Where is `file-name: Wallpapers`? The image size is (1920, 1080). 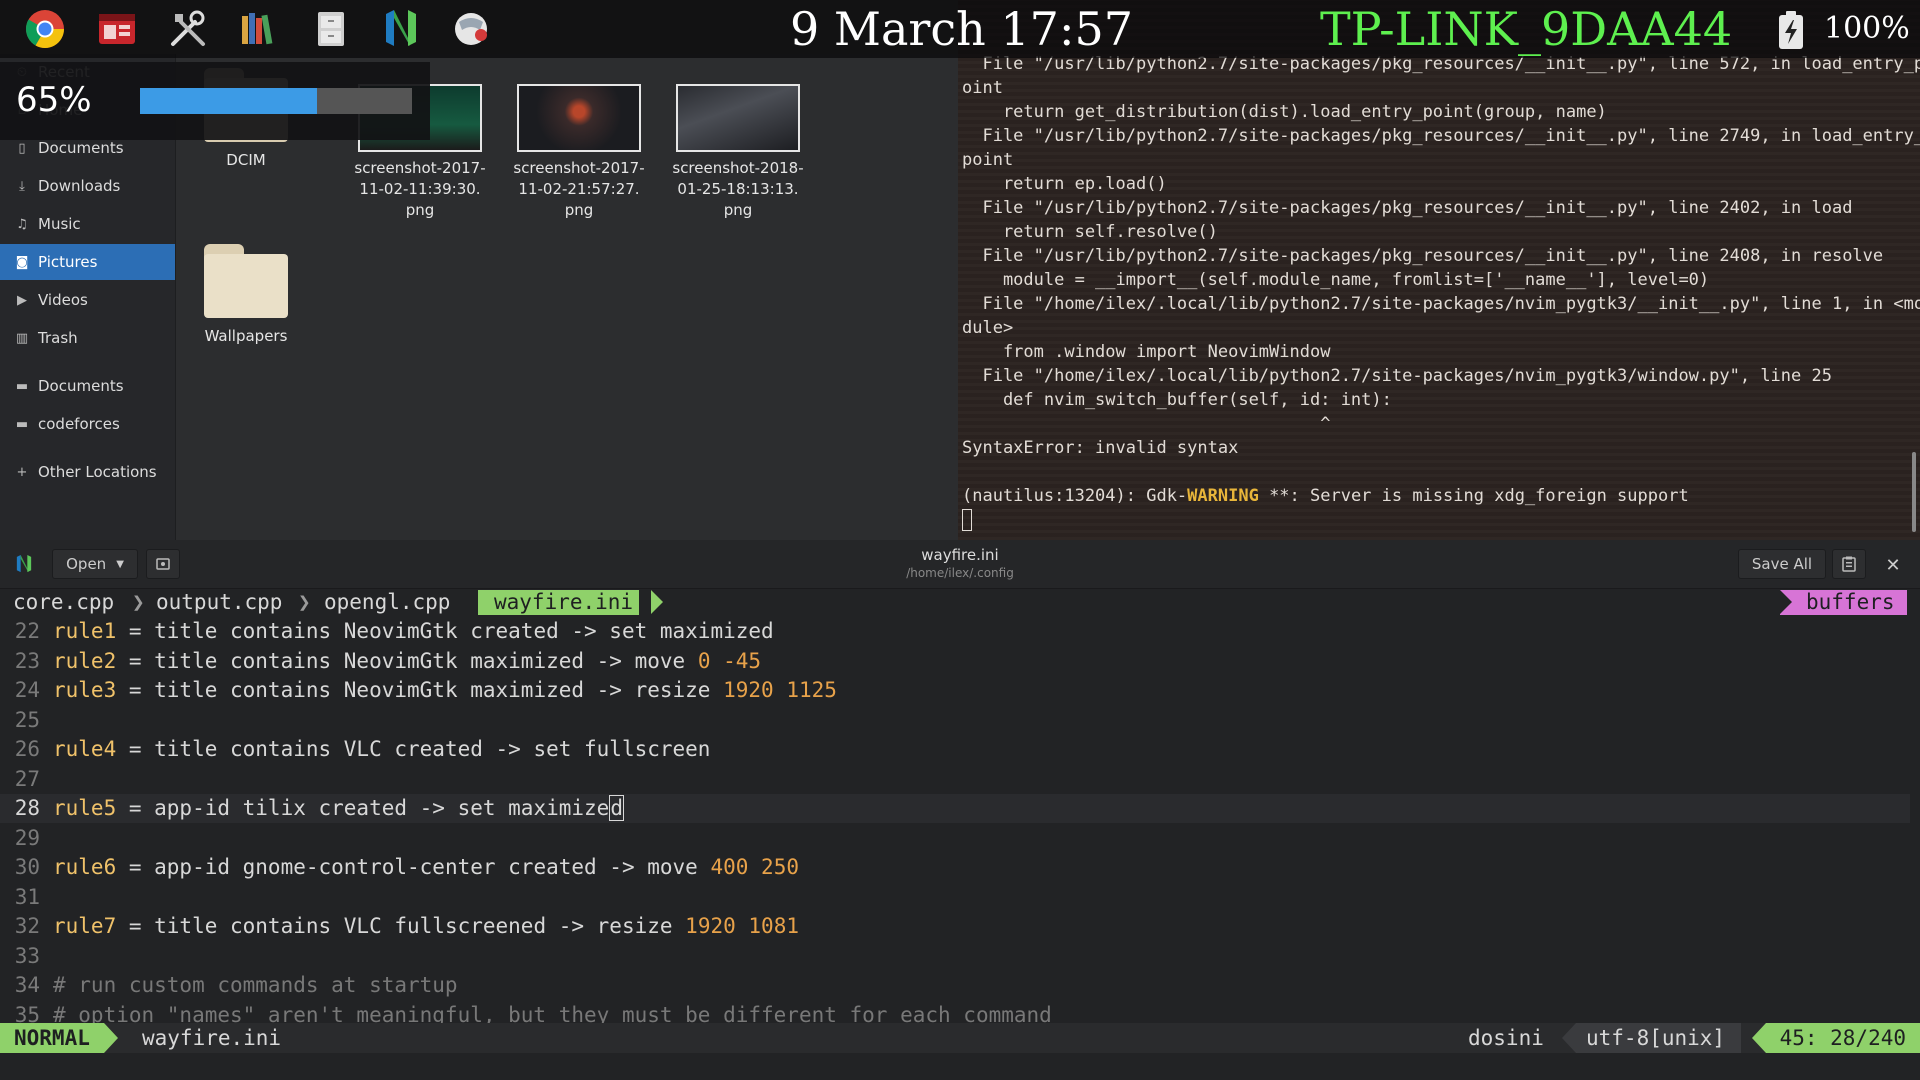 file-name: Wallpapers is located at coordinates (246, 336).